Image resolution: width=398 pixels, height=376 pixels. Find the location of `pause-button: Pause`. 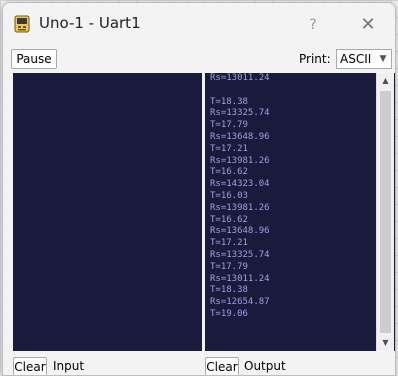

pause-button: Pause is located at coordinates (34, 59).